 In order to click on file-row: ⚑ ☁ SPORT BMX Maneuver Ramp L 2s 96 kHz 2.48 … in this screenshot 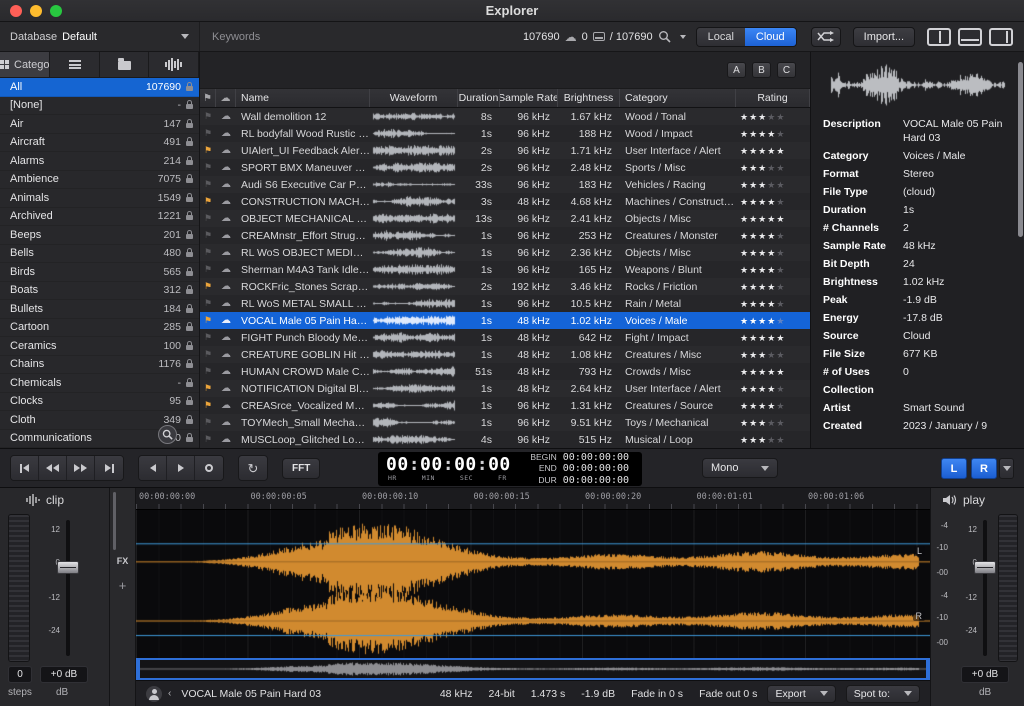, I will do `click(505, 167)`.